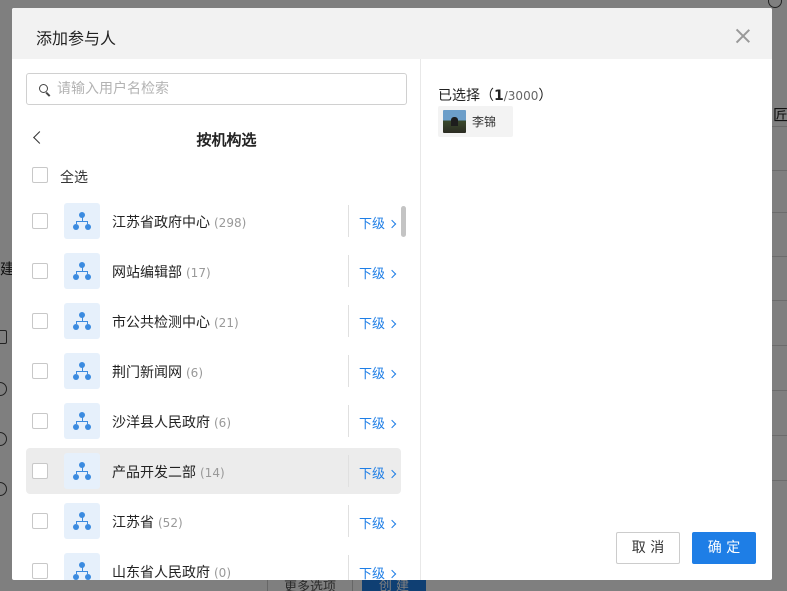 Image resolution: width=787 pixels, height=591 pixels. I want to click on close-icon, so click(743, 36).